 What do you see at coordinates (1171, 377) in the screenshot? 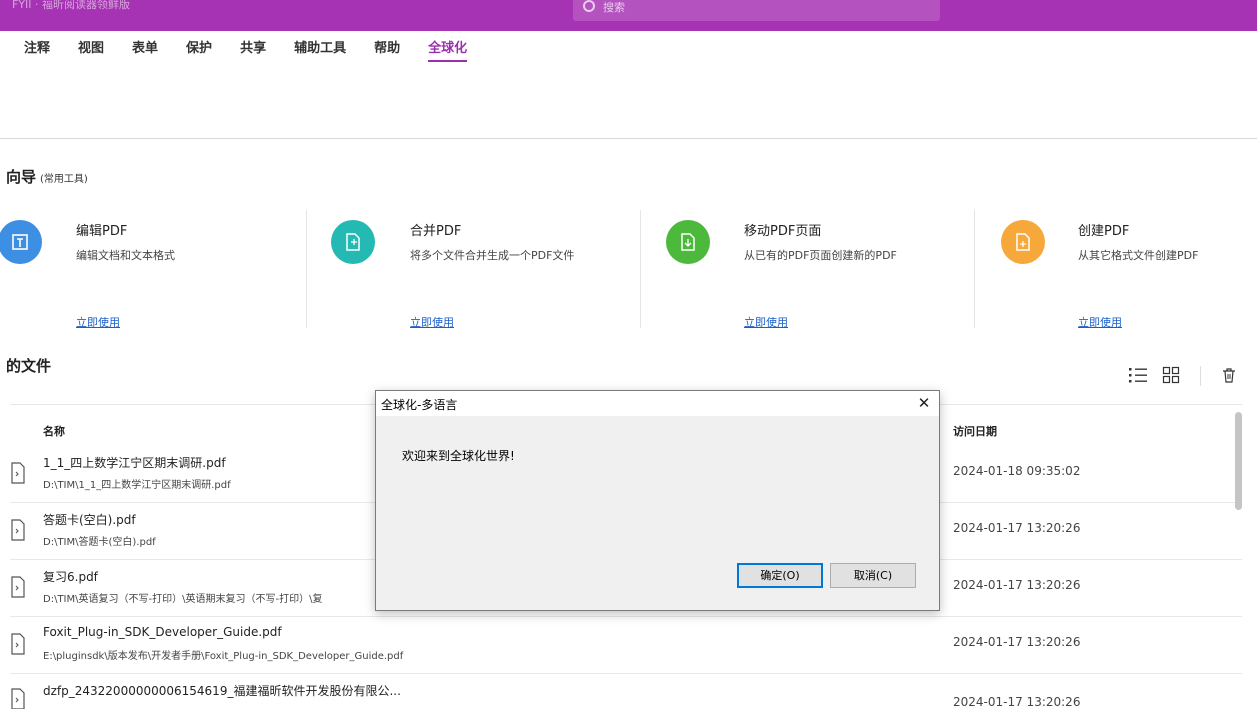
I see `grid-view-icon` at bounding box center [1171, 377].